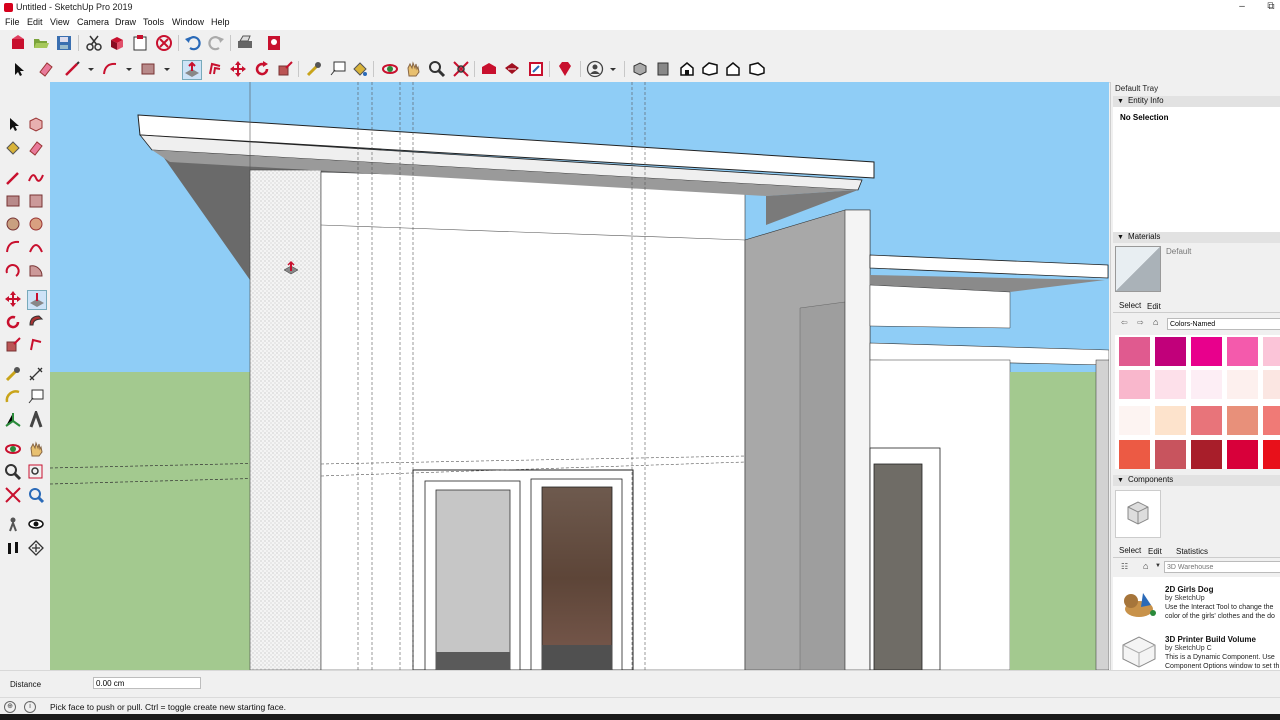 The image size is (1280, 720). I want to click on walk-icon, so click(13, 548).